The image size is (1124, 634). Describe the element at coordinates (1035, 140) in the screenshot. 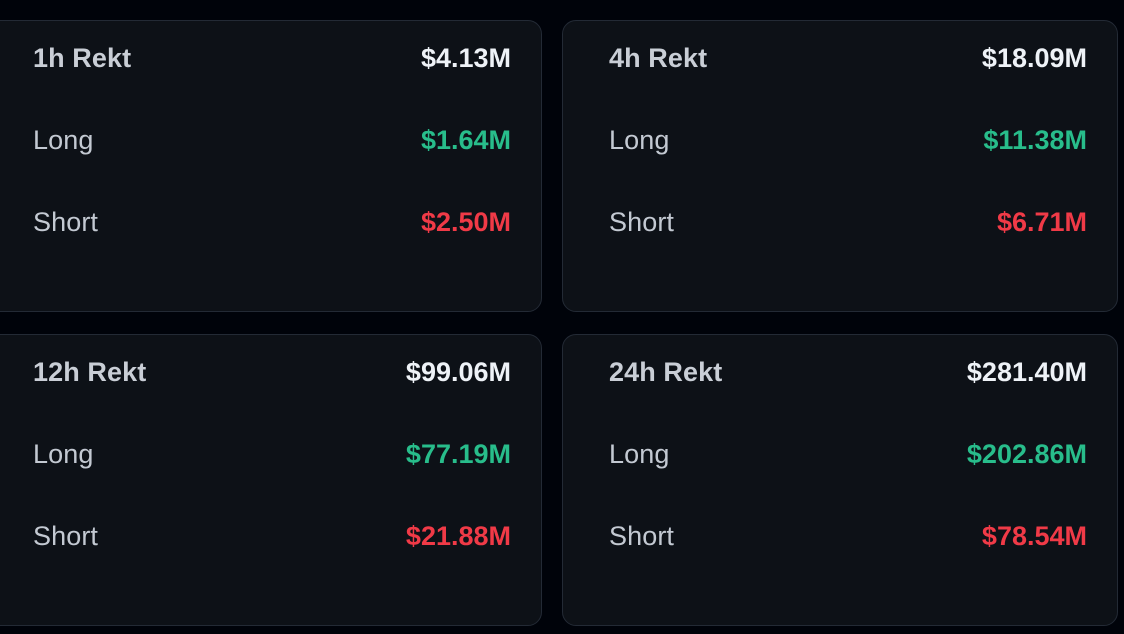

I see `long-value: $11.38M` at that location.